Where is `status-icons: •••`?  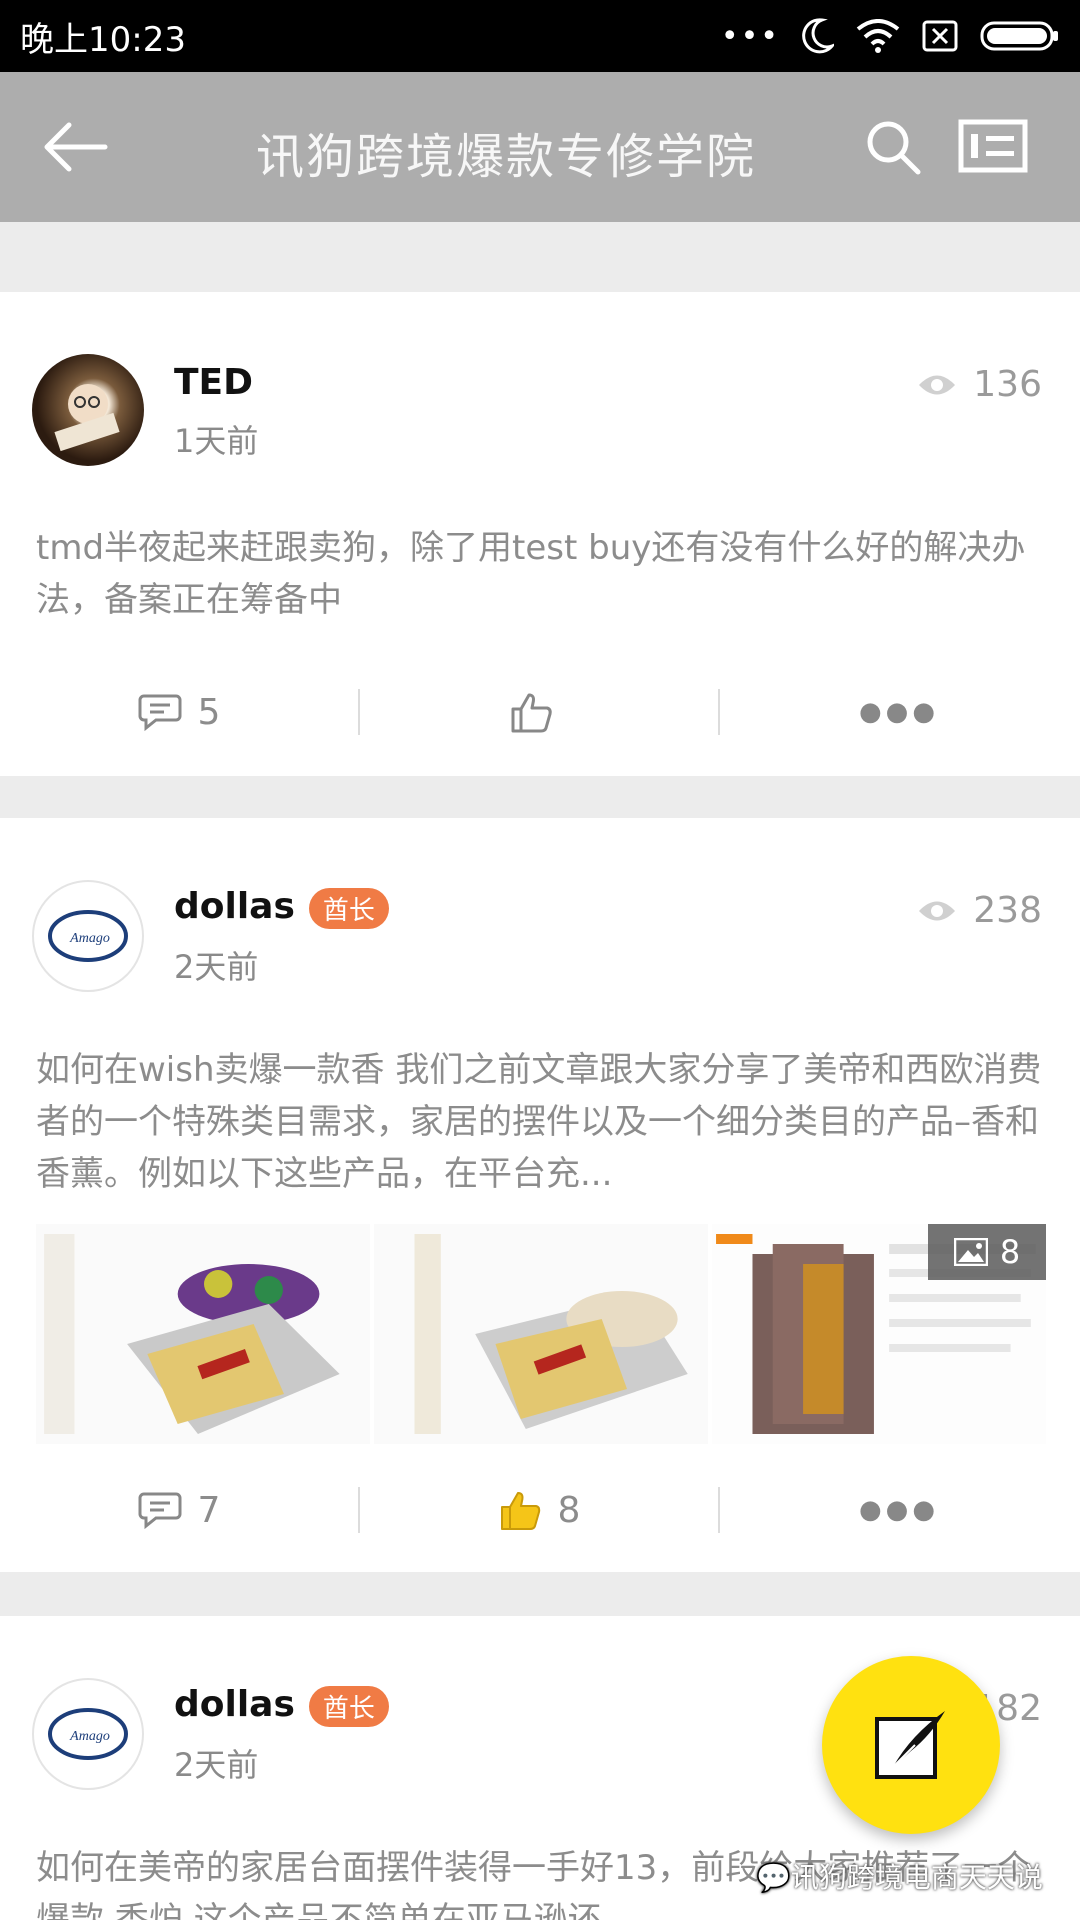 status-icons: ••• is located at coordinates (890, 36).